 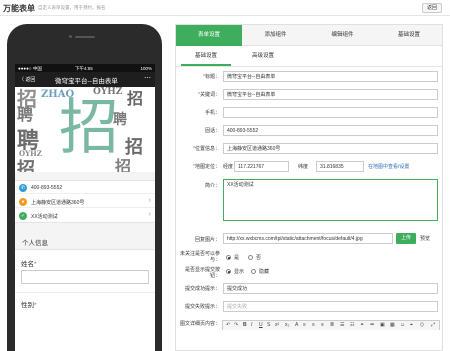 I want to click on strikethrough-icon: S, so click(x=268, y=325).